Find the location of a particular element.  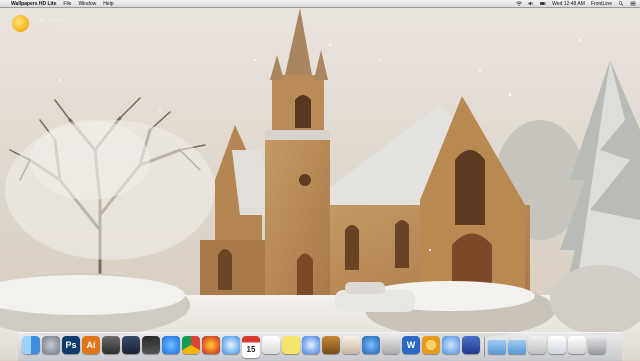

firefox-icon is located at coordinates (211, 345).